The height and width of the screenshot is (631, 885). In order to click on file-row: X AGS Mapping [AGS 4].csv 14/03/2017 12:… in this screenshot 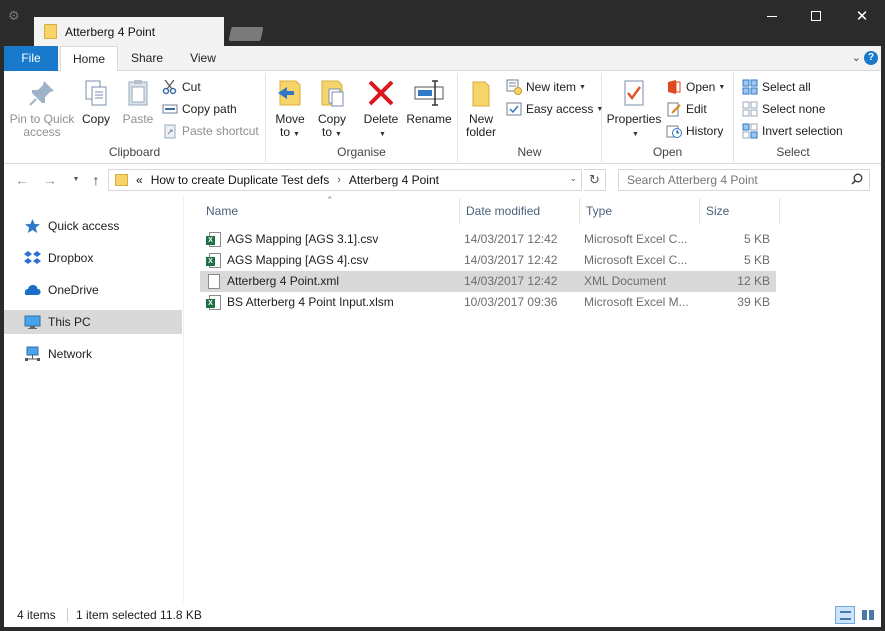, I will do `click(488, 260)`.